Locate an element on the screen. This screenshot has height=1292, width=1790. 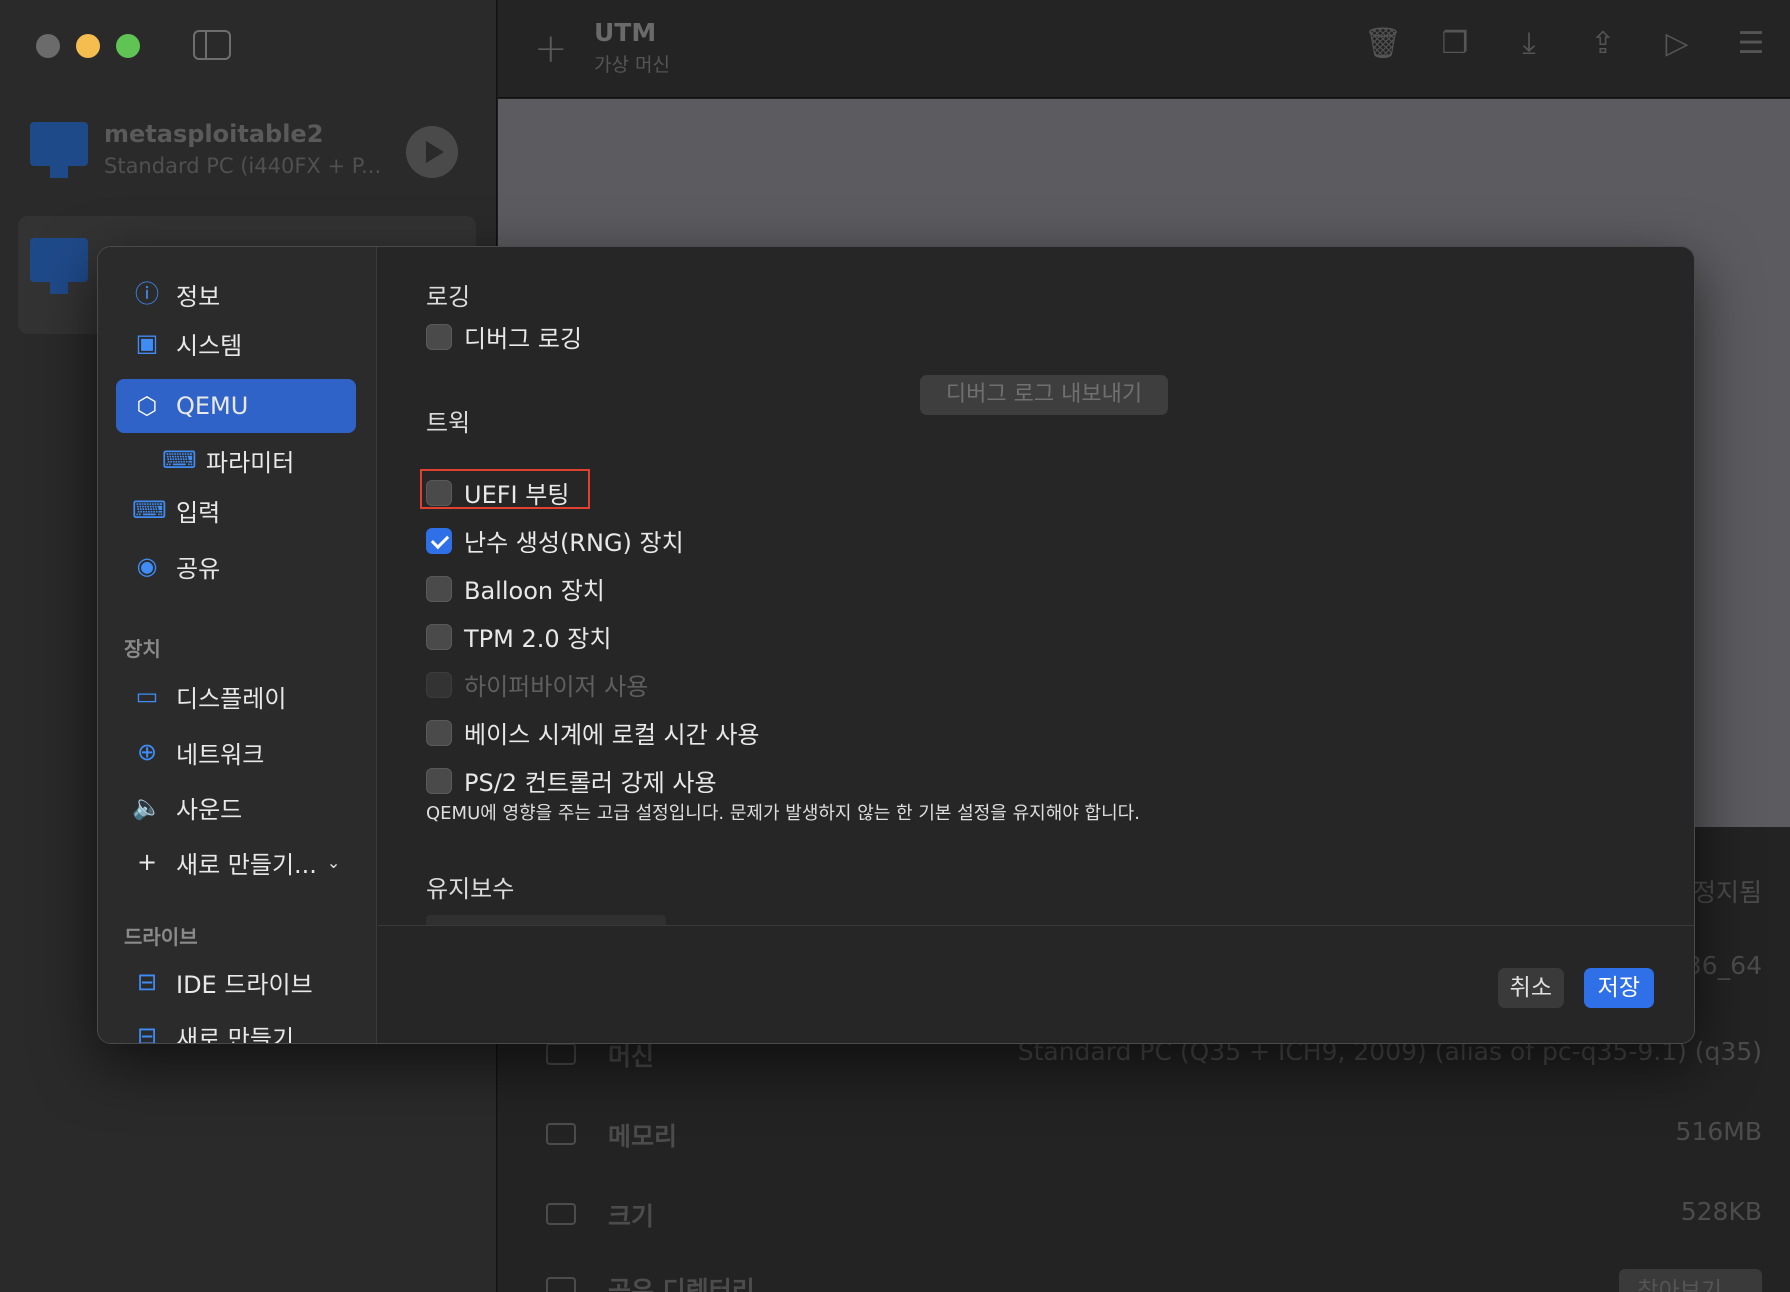
nav-item-sound: 🔈 사운드 is located at coordinates (236, 807).